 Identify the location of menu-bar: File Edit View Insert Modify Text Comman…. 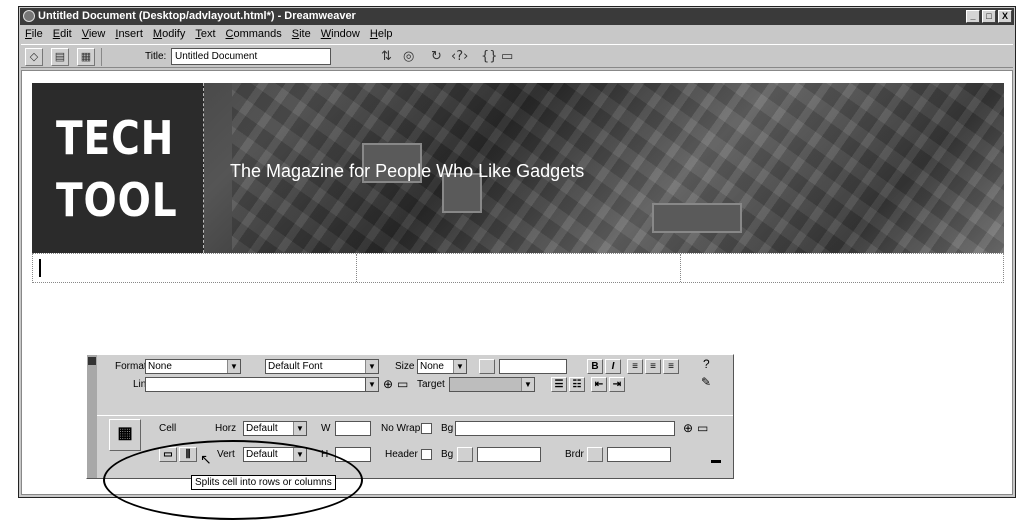
(517, 34).